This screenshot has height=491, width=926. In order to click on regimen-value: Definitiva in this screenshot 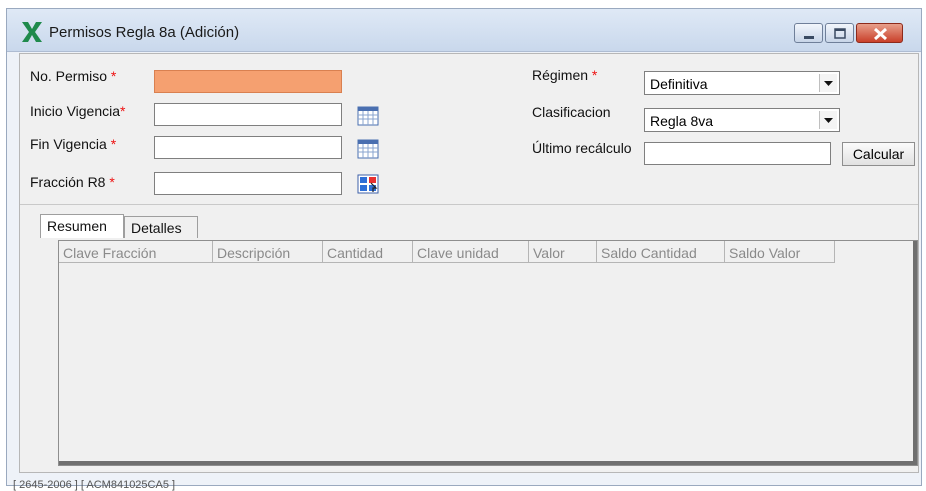, I will do `click(679, 84)`.